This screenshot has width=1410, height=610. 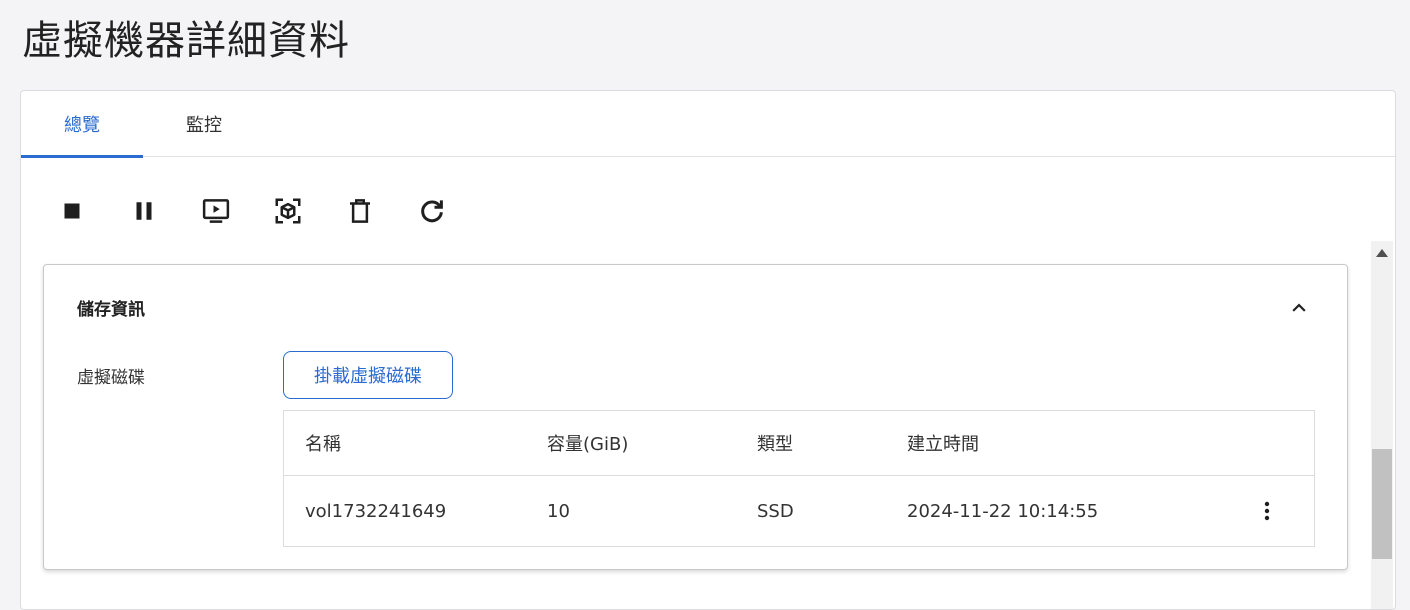 I want to click on vm-action-toolbar, so click(x=261, y=211).